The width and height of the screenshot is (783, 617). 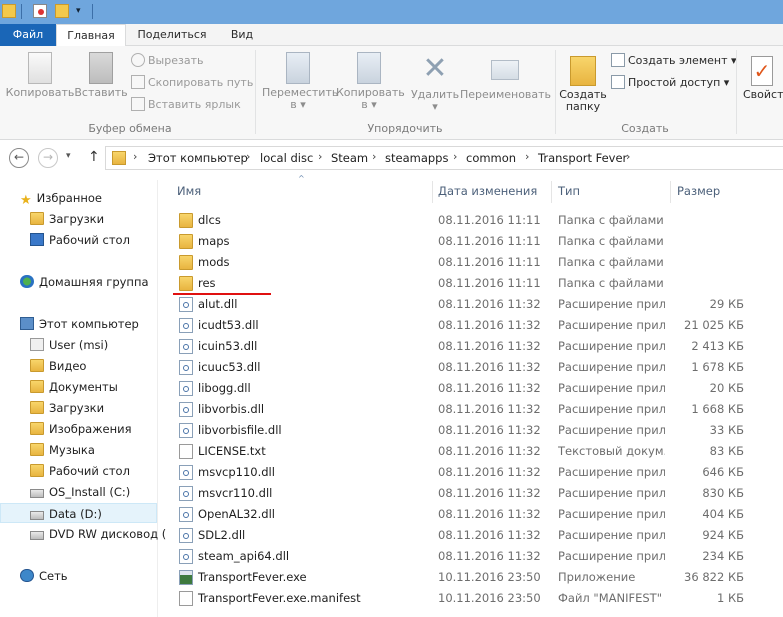 What do you see at coordinates (26, 200) in the screenshot?
I see `star-icon: ★` at bounding box center [26, 200].